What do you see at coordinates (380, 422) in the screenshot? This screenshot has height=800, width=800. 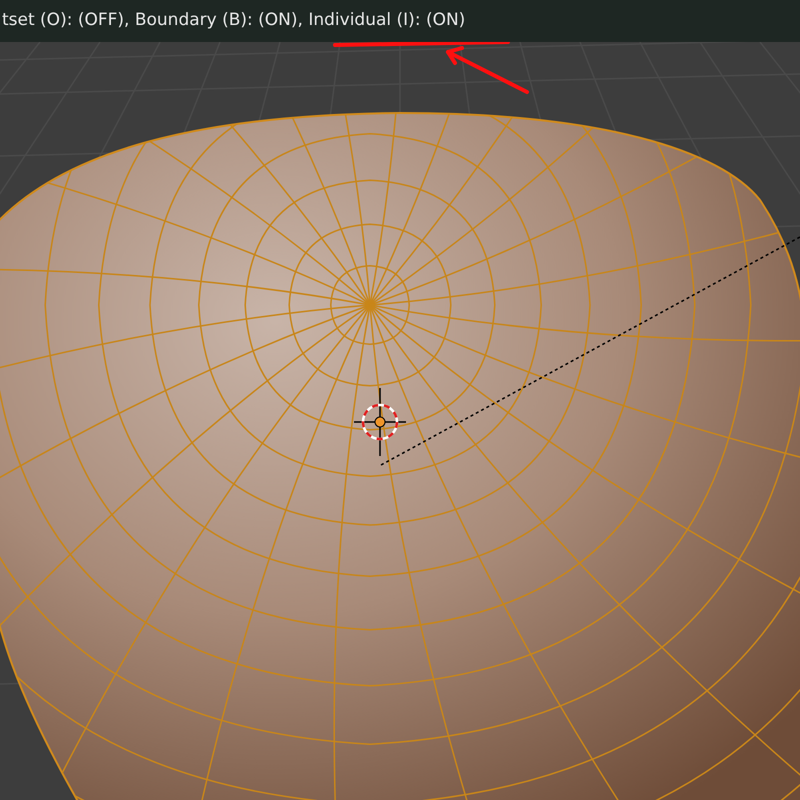 I see `cursor-icon` at bounding box center [380, 422].